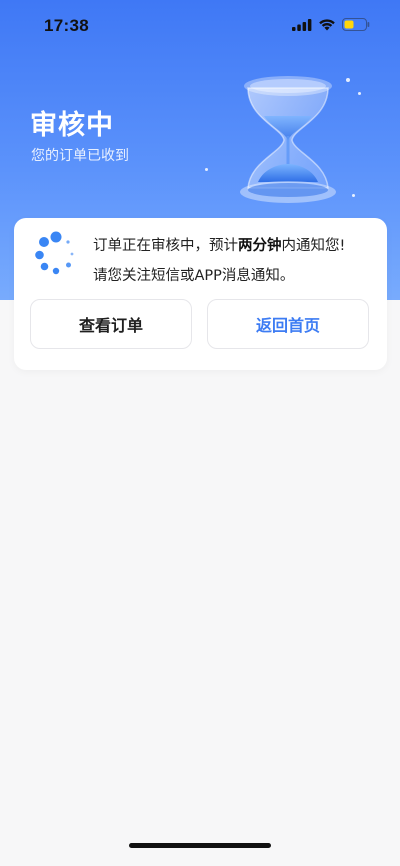 This screenshot has height=866, width=400. What do you see at coordinates (313, 246) in the screenshot?
I see `review-message-suffix: 内通知您!` at bounding box center [313, 246].